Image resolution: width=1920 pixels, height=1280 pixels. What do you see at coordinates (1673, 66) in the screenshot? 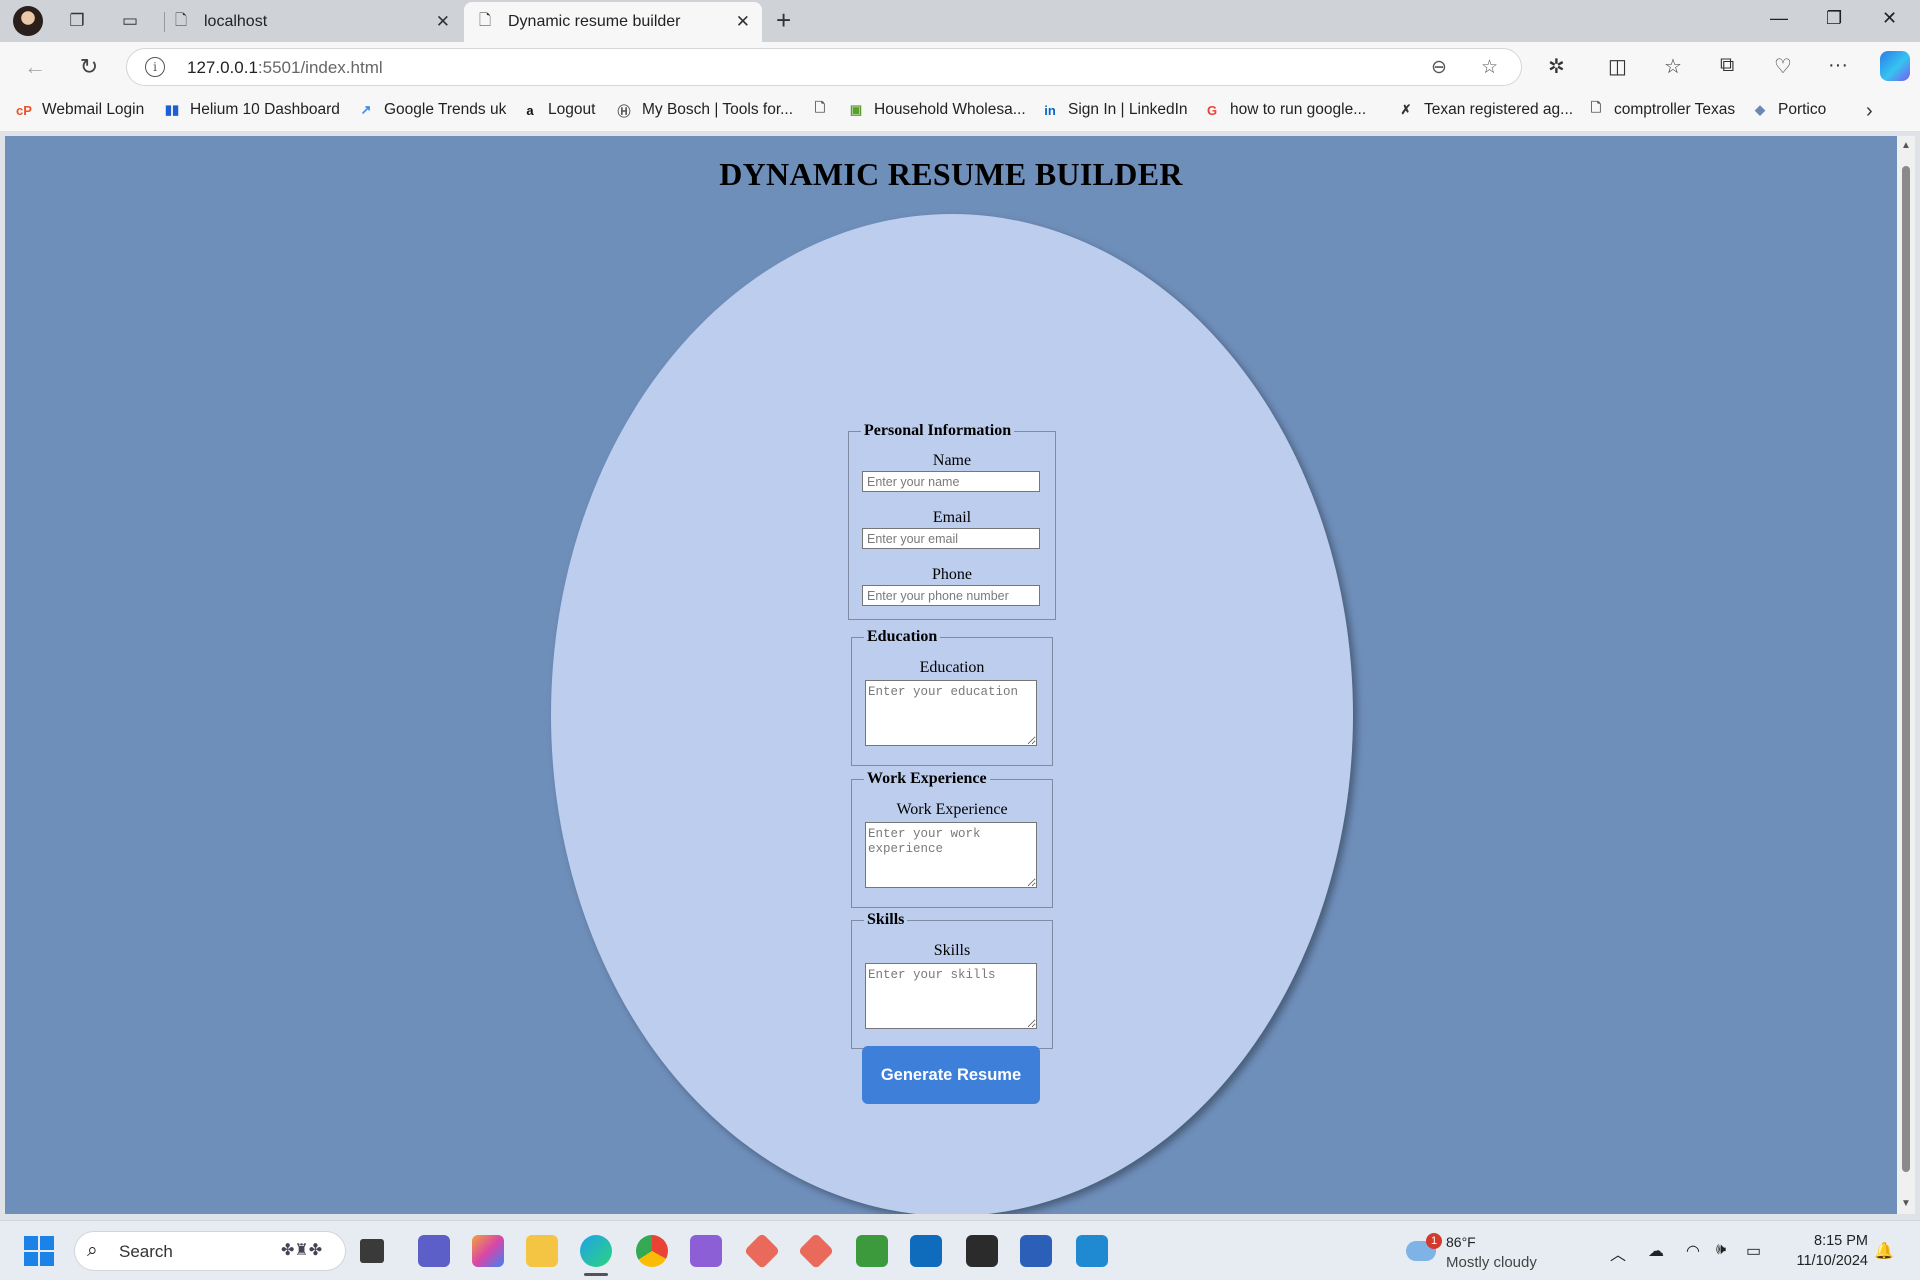
I see `favorites-icon: ☆` at bounding box center [1673, 66].